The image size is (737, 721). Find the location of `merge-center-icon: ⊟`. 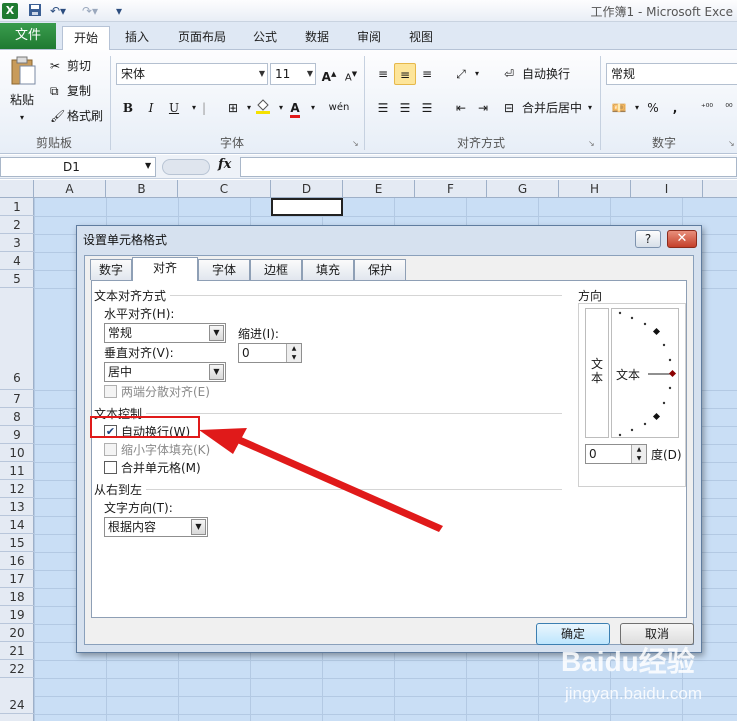

merge-center-icon: ⊟ is located at coordinates (509, 108).